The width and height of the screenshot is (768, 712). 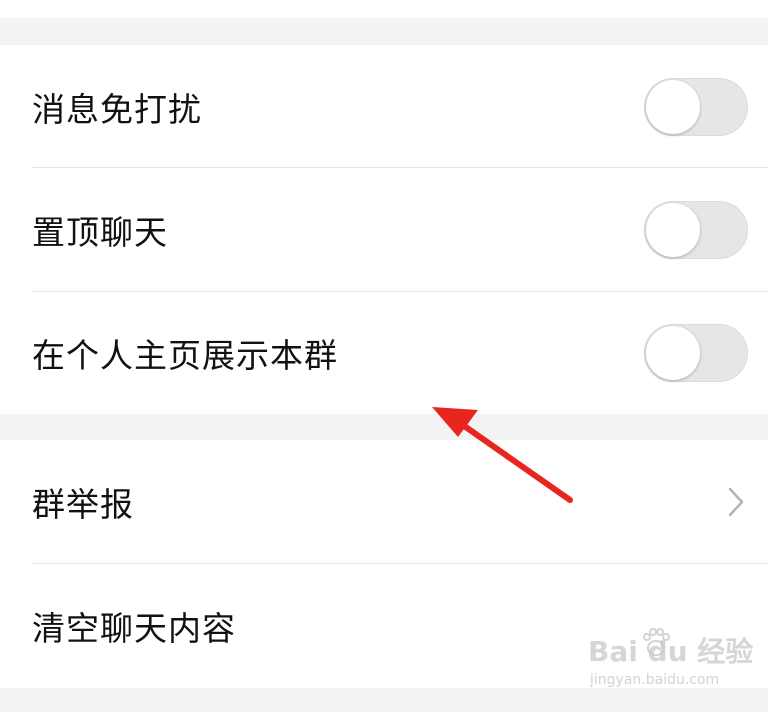 What do you see at coordinates (384, 22) in the screenshot?
I see `top-section-gap` at bounding box center [384, 22].